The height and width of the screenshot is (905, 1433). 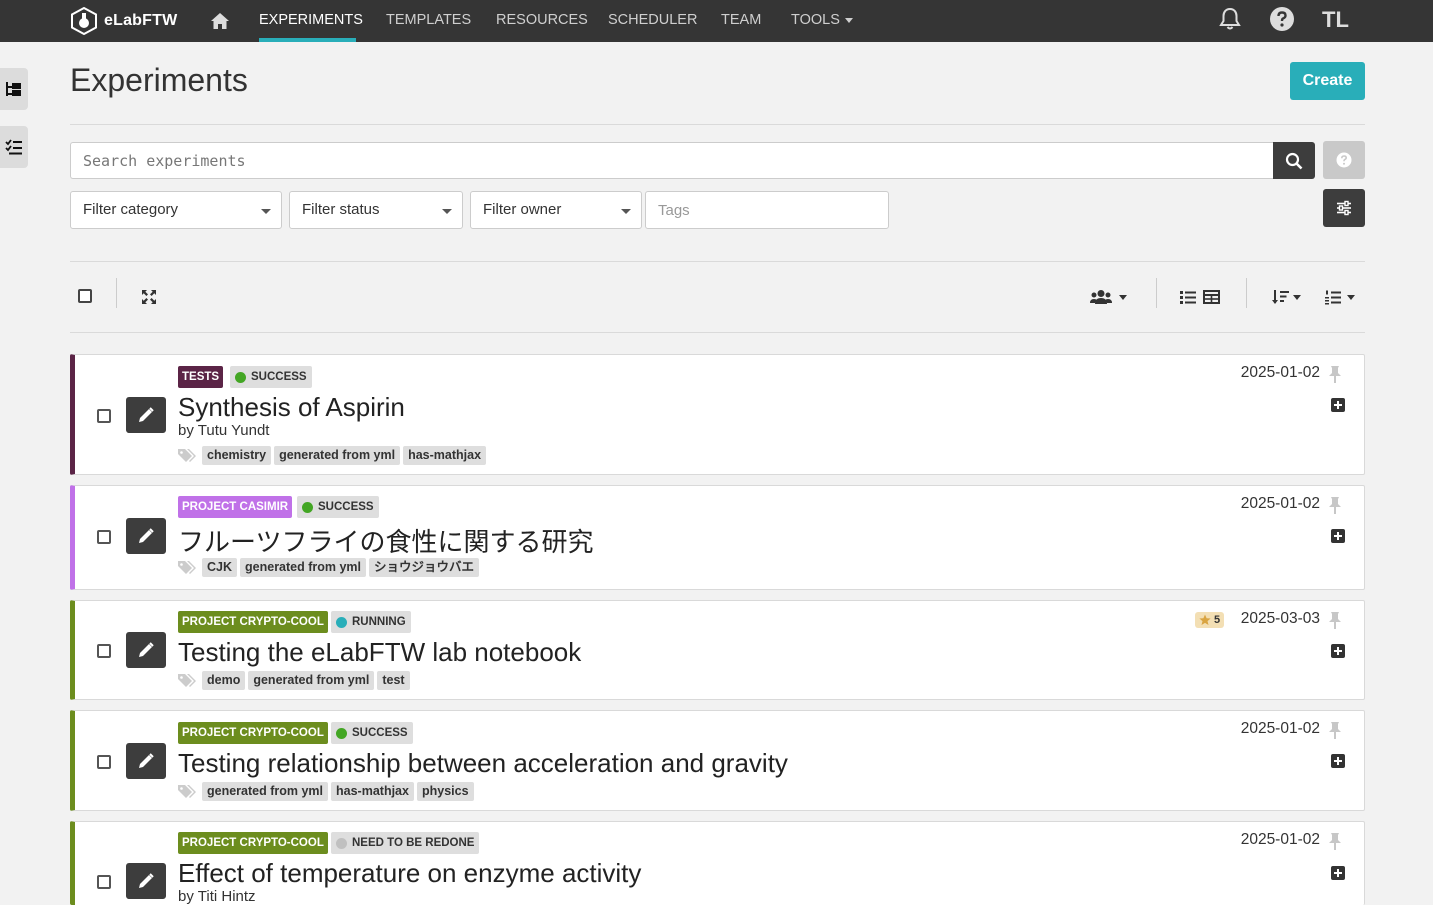 I want to click on status-badge: NEED TO BE REDONE, so click(x=405, y=843).